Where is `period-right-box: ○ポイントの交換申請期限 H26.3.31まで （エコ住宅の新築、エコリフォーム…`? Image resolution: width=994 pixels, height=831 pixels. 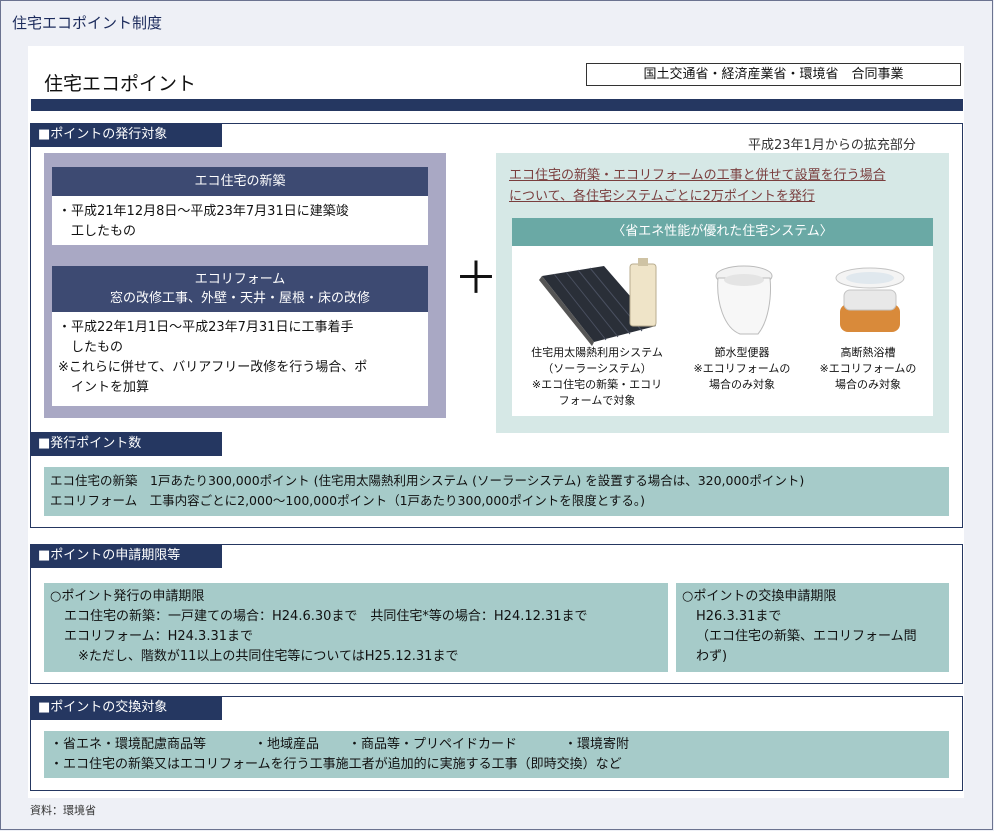 period-right-box: ○ポイントの交換申請期限 H26.3.31まで （エコ住宅の新築、エコリフォーム… is located at coordinates (812, 627).